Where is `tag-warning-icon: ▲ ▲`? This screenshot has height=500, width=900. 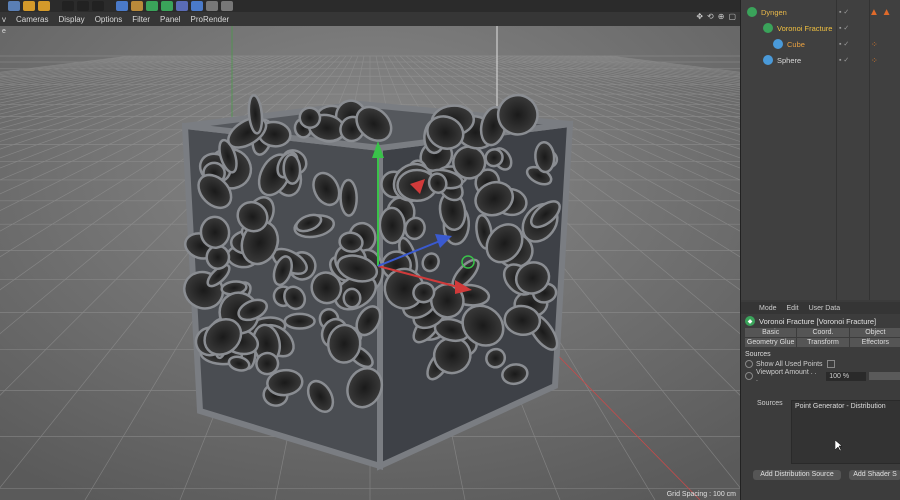
tag-warning-icon: ▲ ▲ is located at coordinates (880, 12).